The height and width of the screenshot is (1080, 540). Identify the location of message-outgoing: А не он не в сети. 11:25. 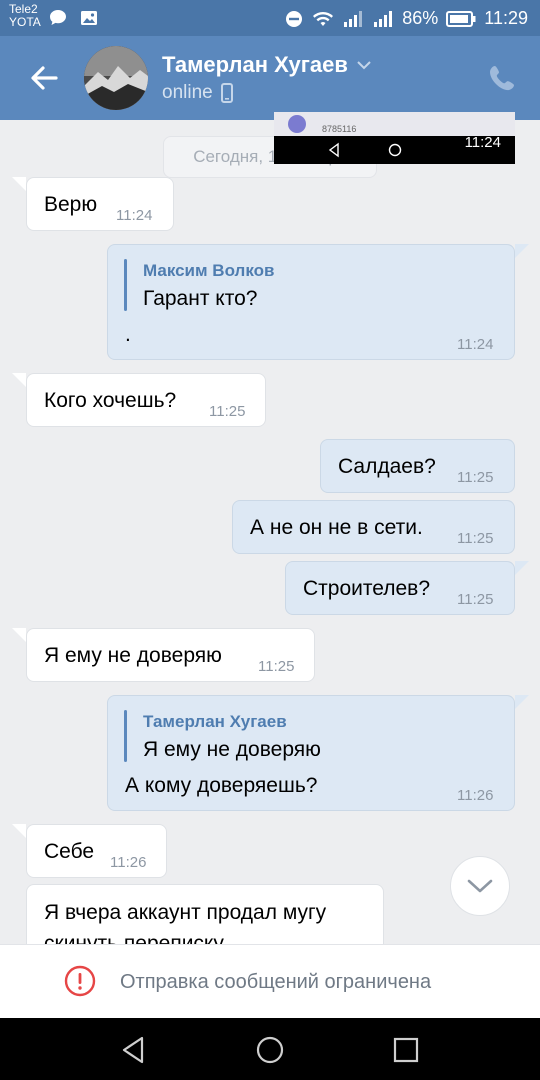
(373, 527).